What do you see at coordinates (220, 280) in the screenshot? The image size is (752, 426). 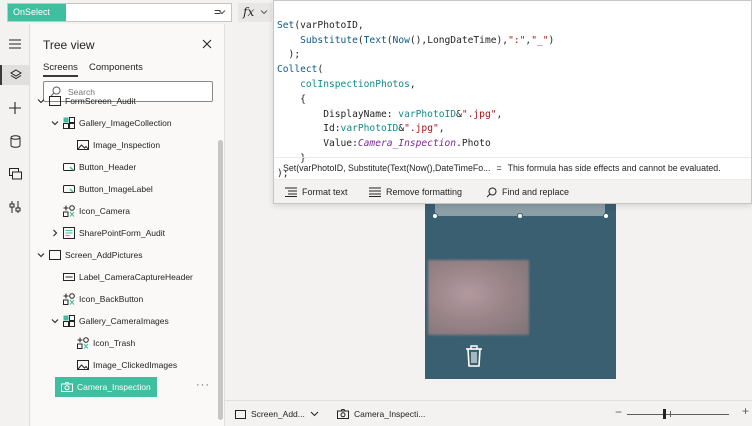 I see `tree-scrollbar` at bounding box center [220, 280].